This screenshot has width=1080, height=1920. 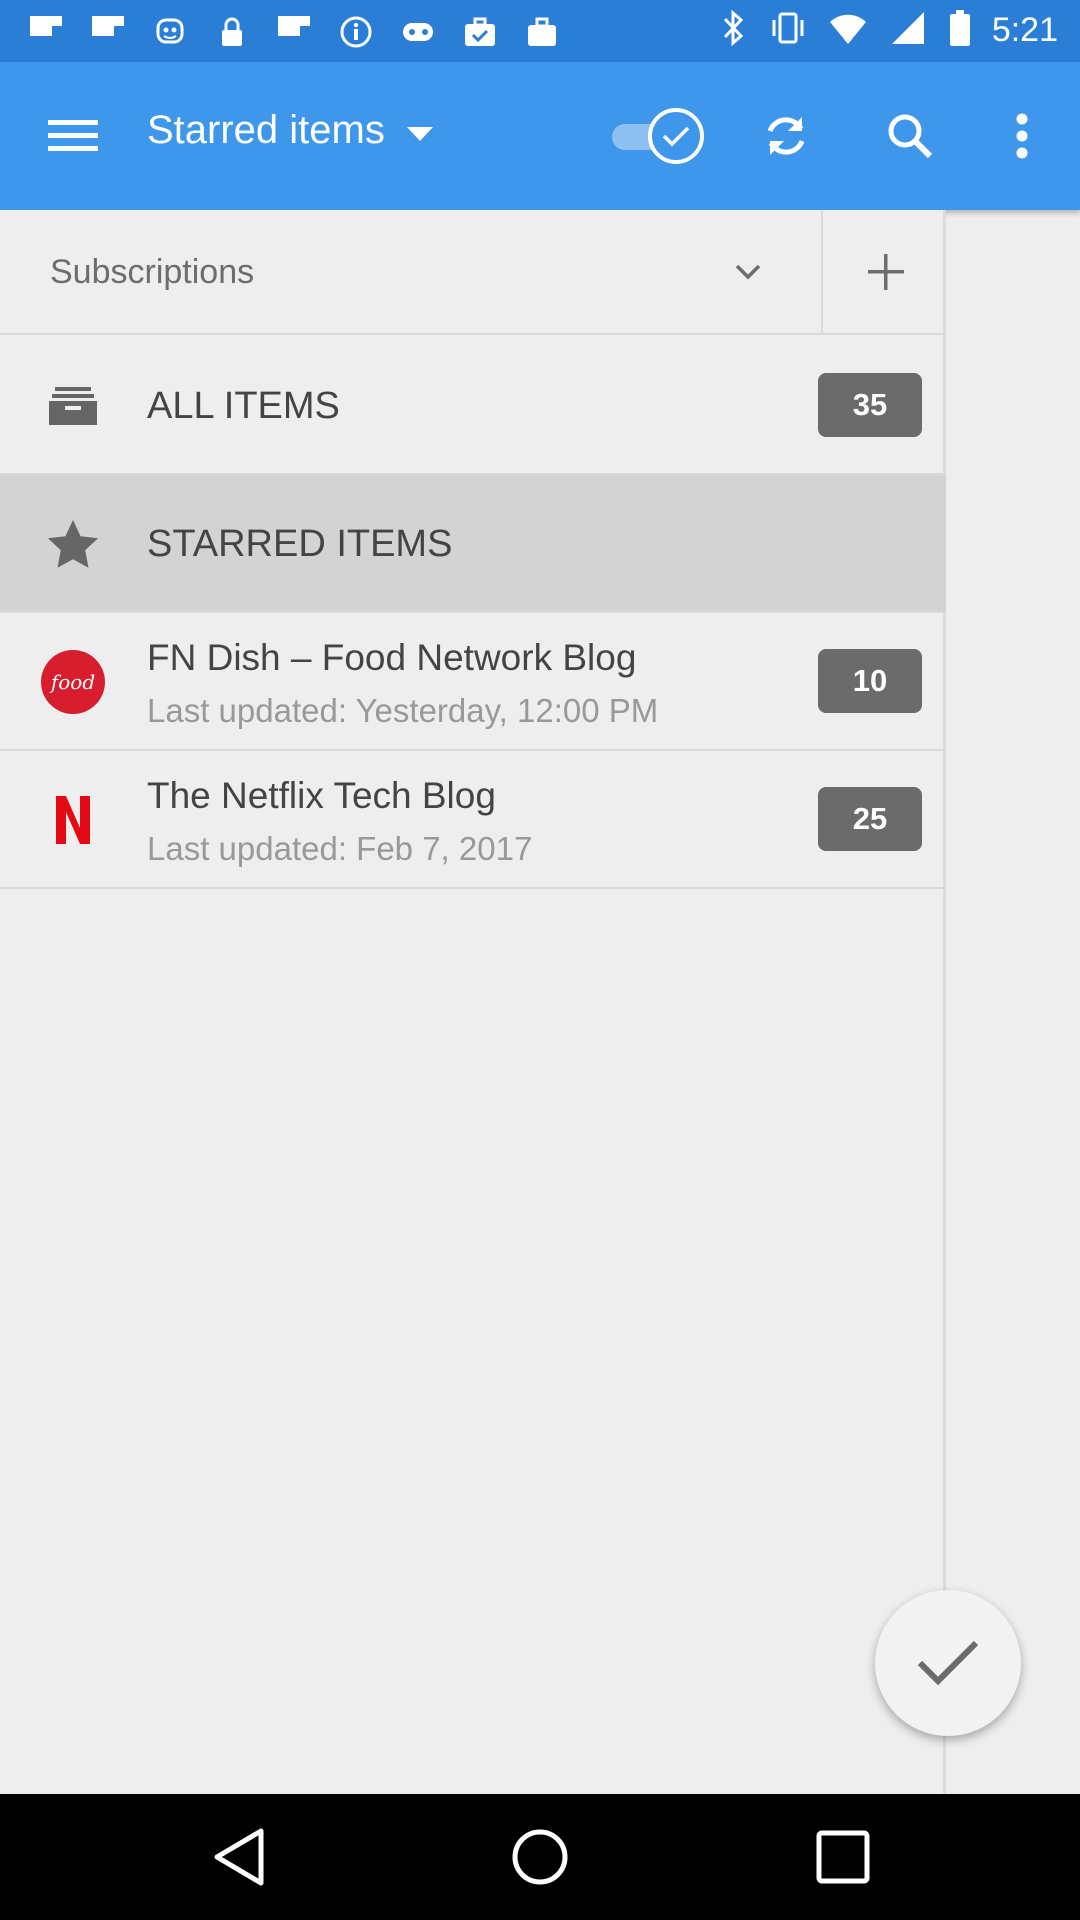 I want to click on recents-icon, so click(x=843, y=1857).